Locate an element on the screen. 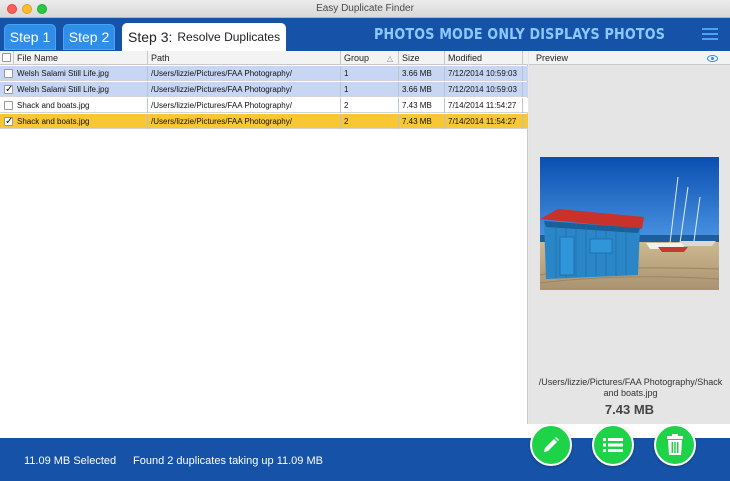 The image size is (730, 481). table-header: File Name Path Group △ Size Modified is located at coordinates (264, 58).